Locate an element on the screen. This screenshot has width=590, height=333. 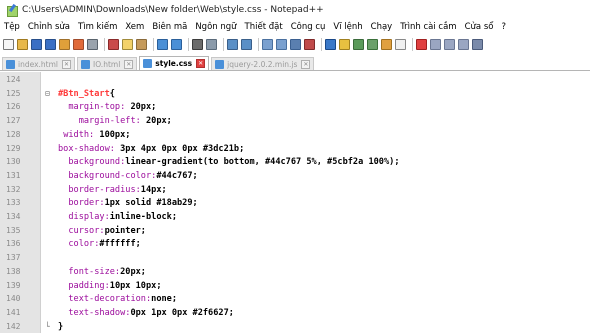
tab-label: style.css is located at coordinates (174, 63).